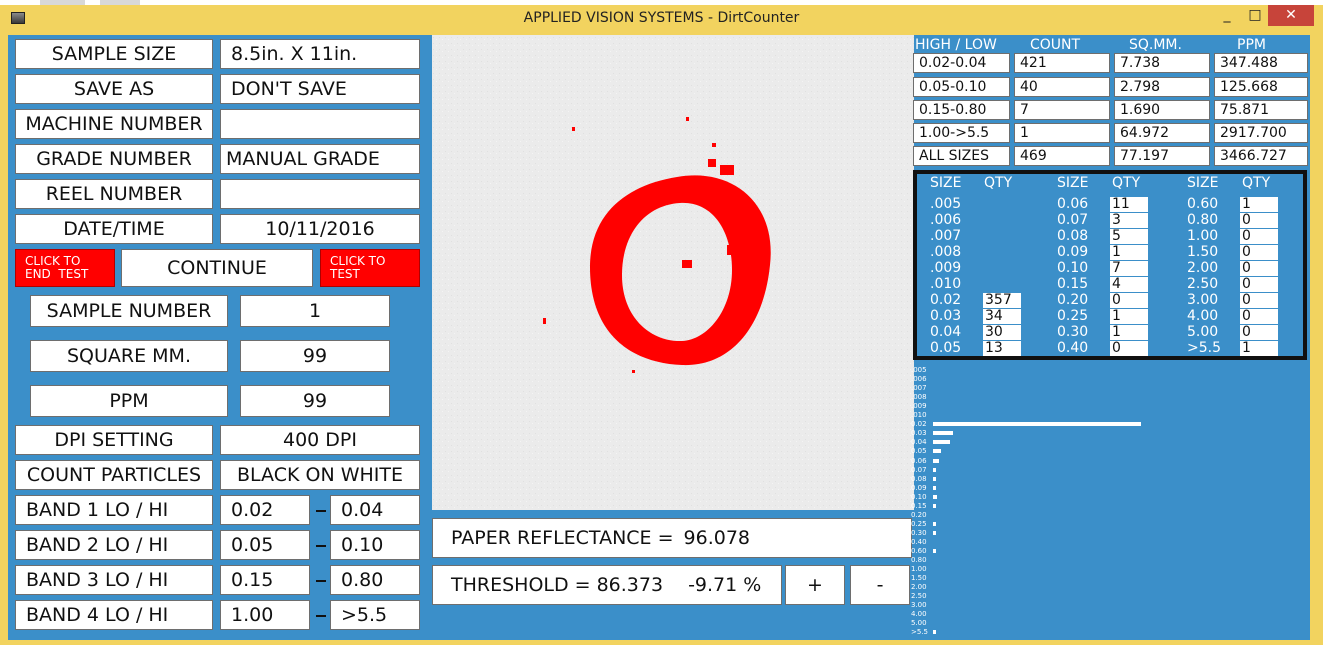  I want to click on band-row-ppm: 3466.727, so click(1261, 156).